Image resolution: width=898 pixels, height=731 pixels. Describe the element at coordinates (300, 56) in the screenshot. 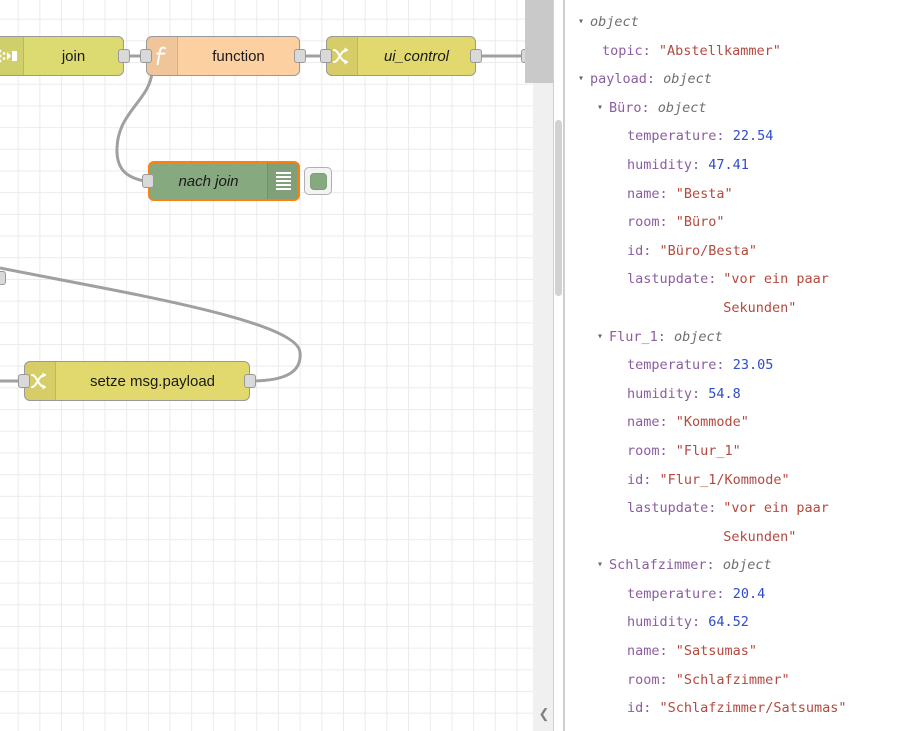

I see `port-function-output` at that location.